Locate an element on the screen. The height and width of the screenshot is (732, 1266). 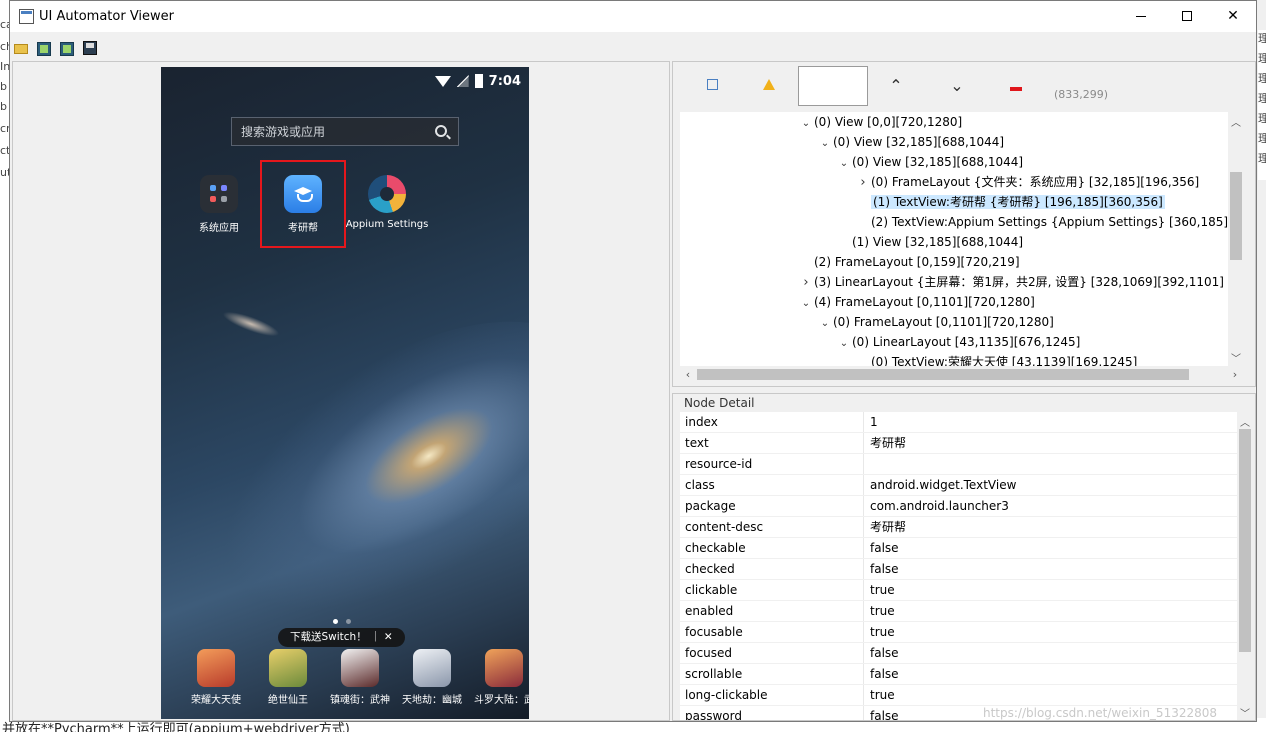
device-screenshot-button is located at coordinates (44, 48).